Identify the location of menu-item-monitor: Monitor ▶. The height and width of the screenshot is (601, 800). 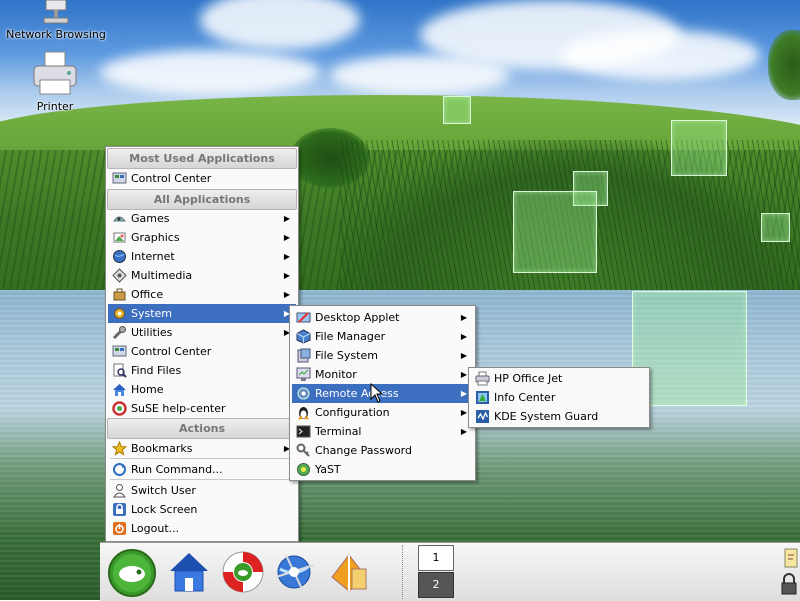
(382, 374).